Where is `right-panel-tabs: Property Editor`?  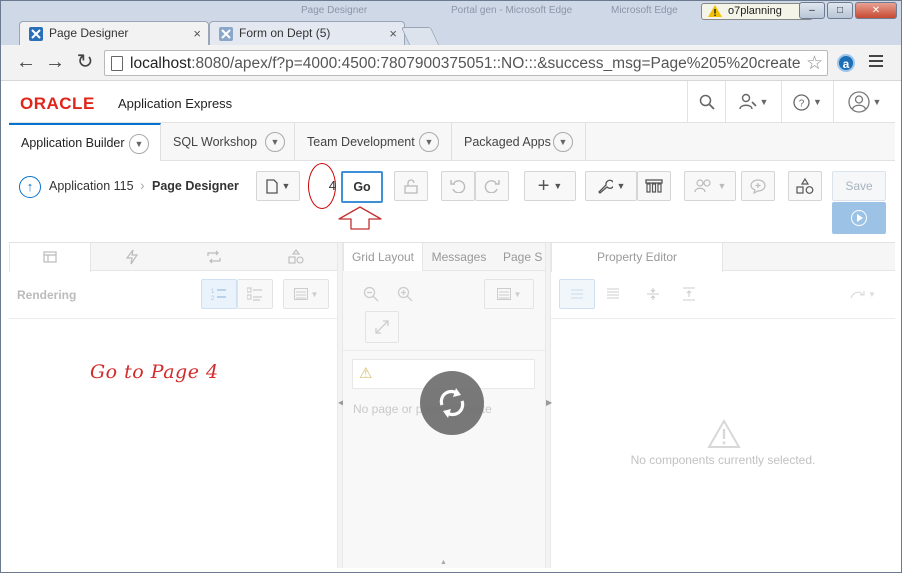
right-panel-tabs: Property Editor is located at coordinates (723, 257).